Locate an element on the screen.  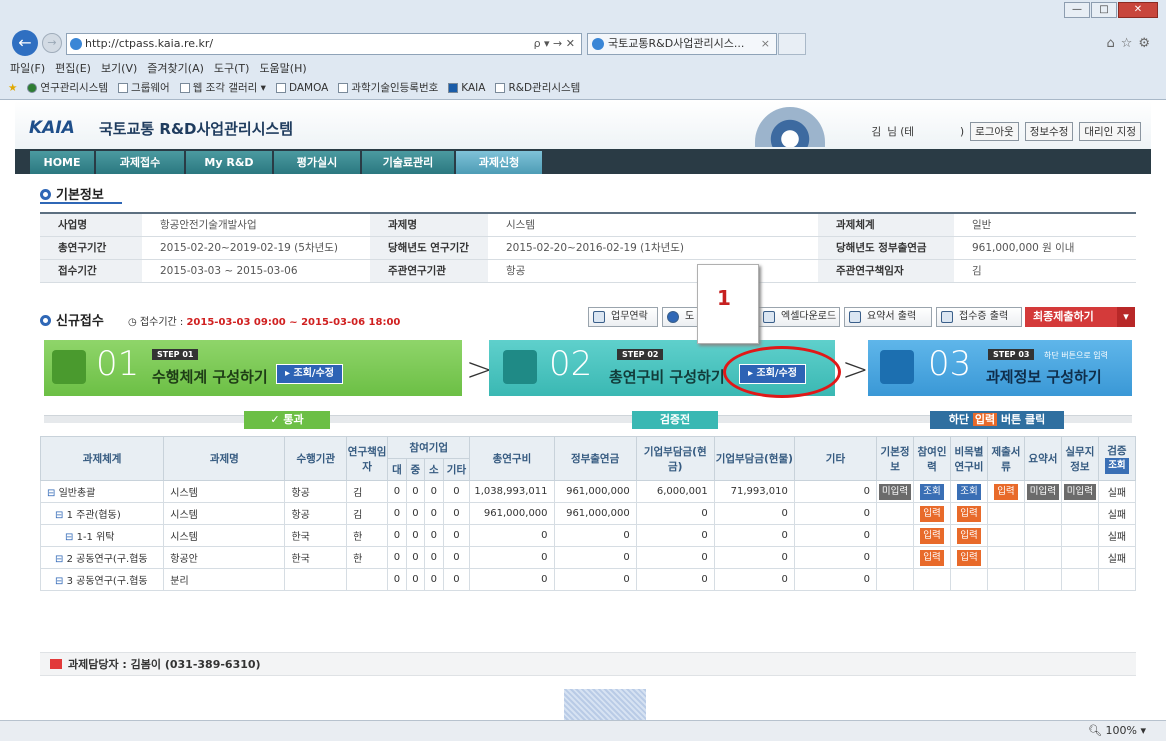
row-gov: 961,000,000 is located at coordinates (595, 491).